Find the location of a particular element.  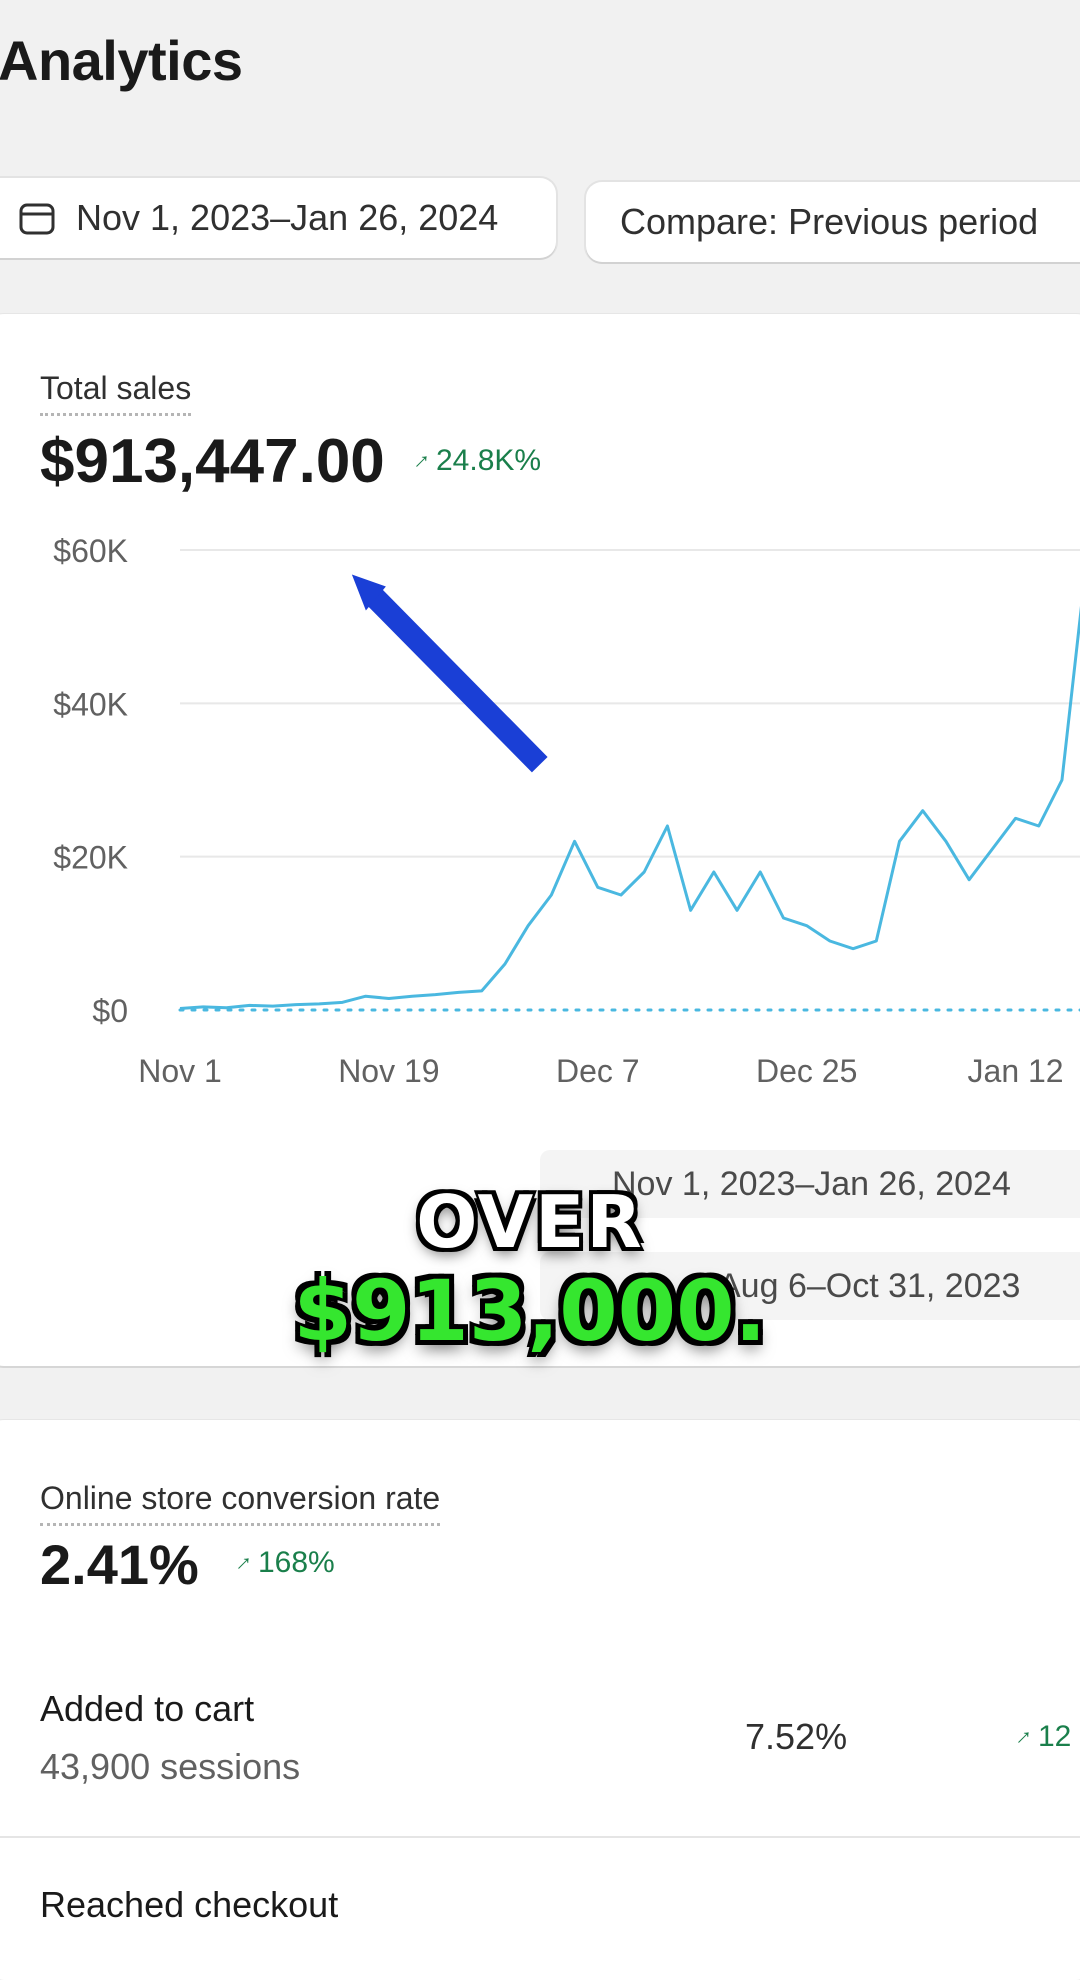

y-tick-label: $20K is located at coordinates (90, 858).